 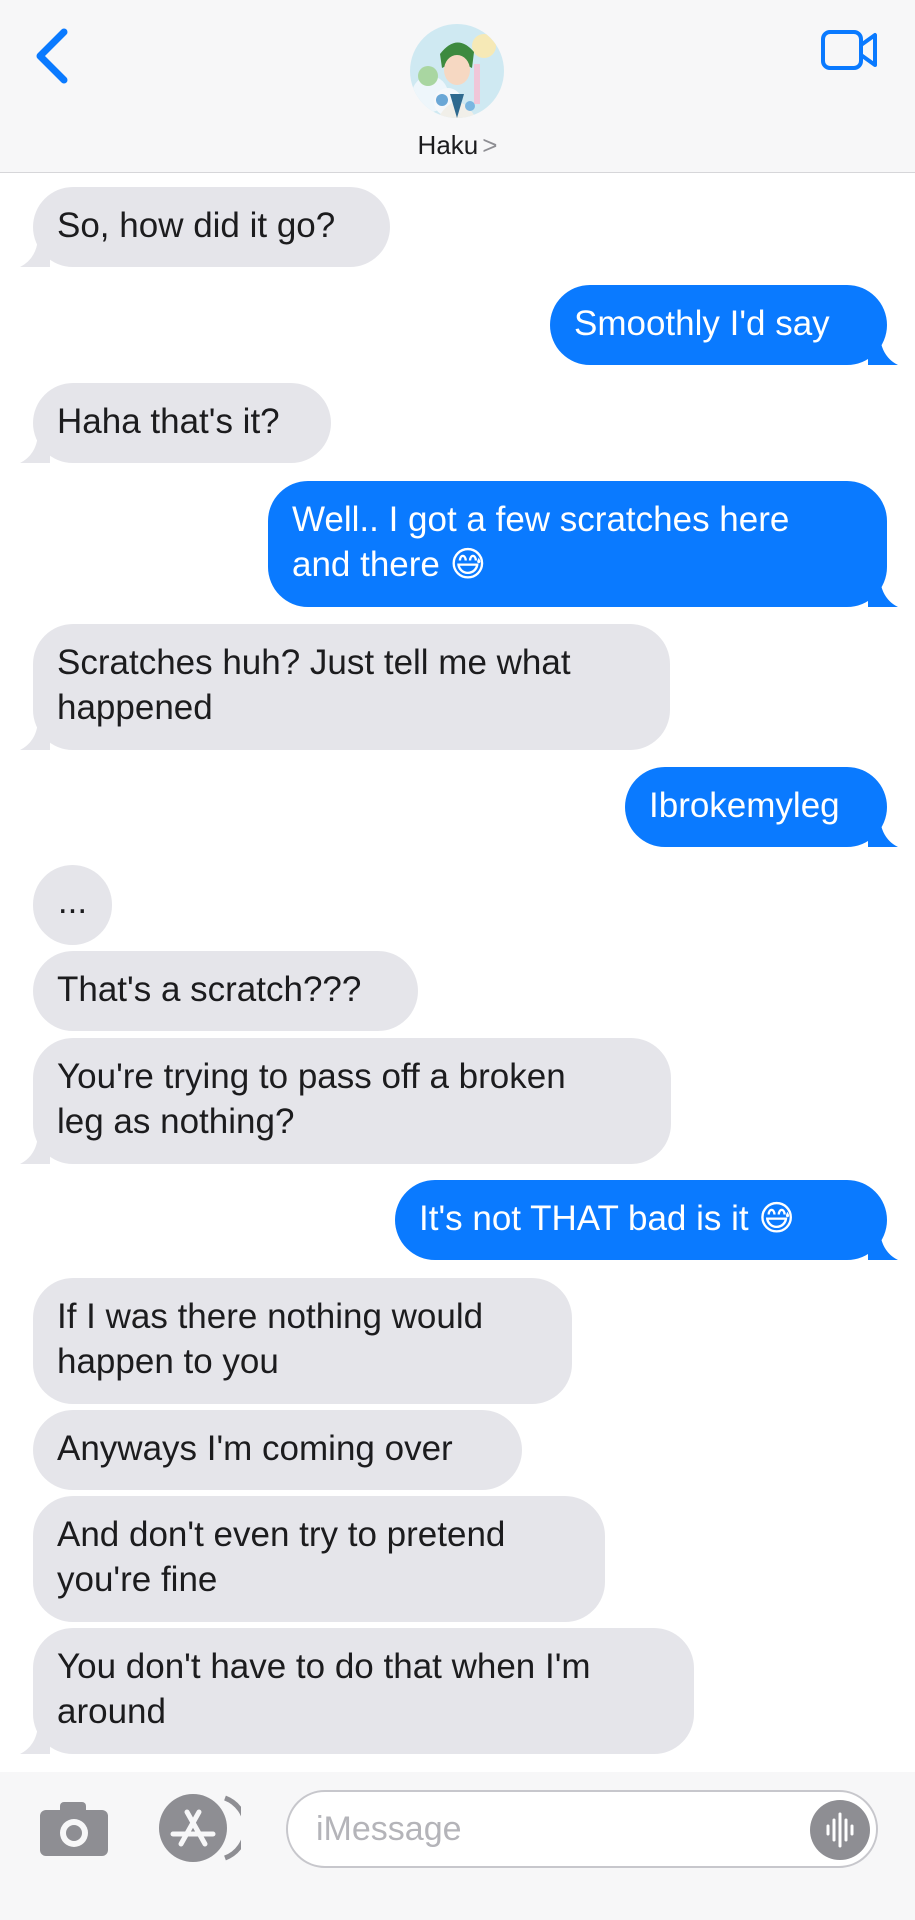 I want to click on chevron-left-icon, so click(x=52, y=56).